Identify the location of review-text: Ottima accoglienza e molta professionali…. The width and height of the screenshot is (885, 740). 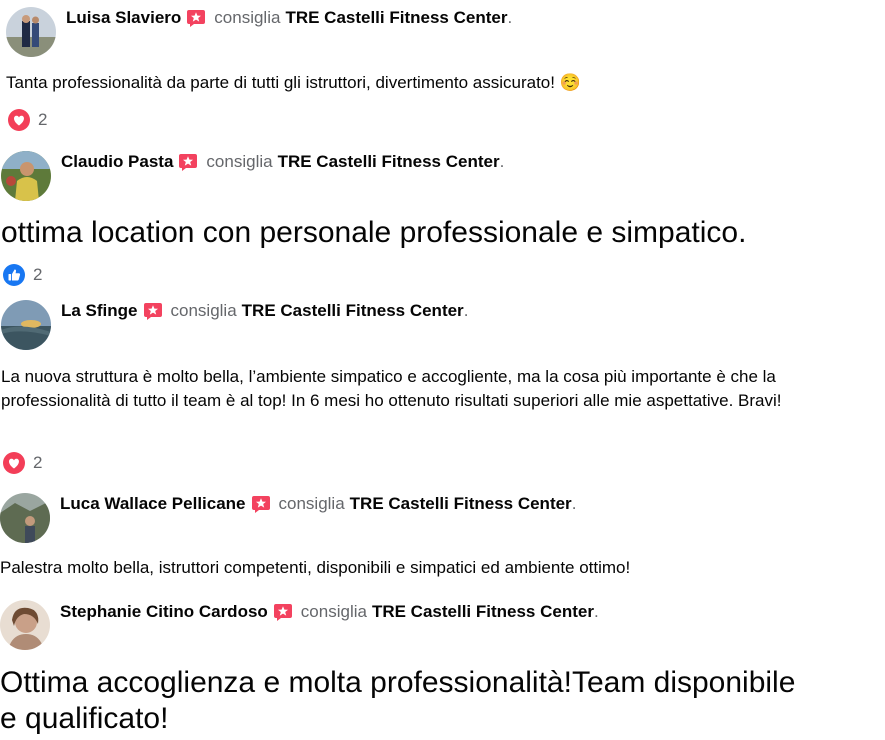
(398, 700).